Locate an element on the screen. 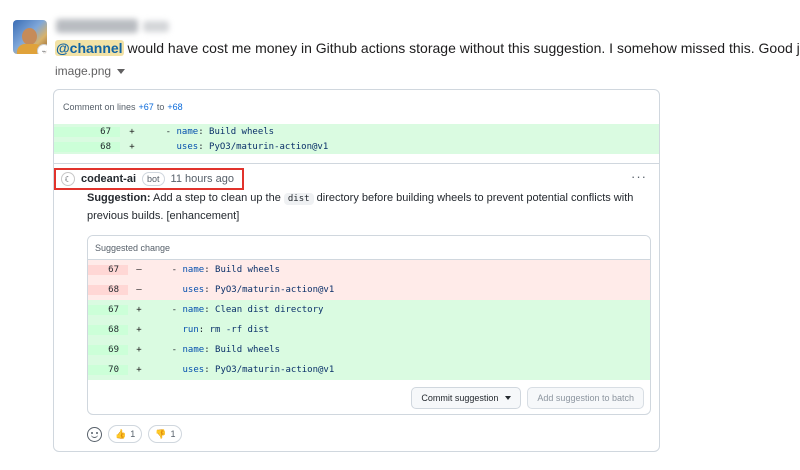 The width and height of the screenshot is (800, 470). line-start-link: +67 is located at coordinates (146, 107).